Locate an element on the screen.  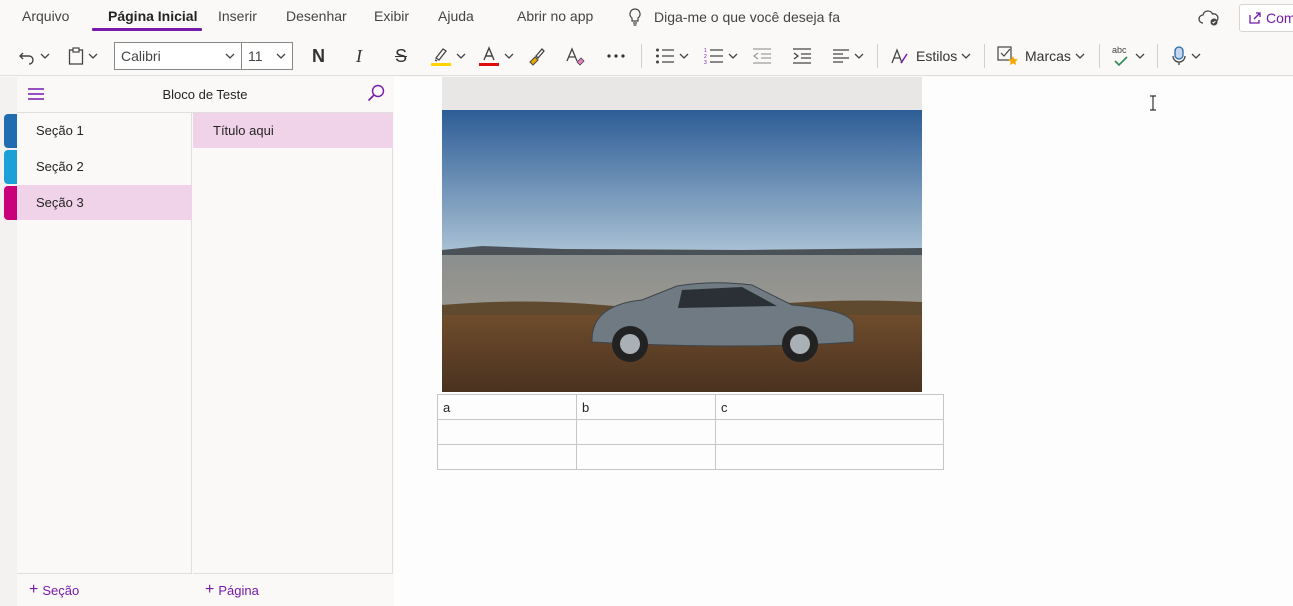
share-button: Com is located at coordinates (1266, 18).